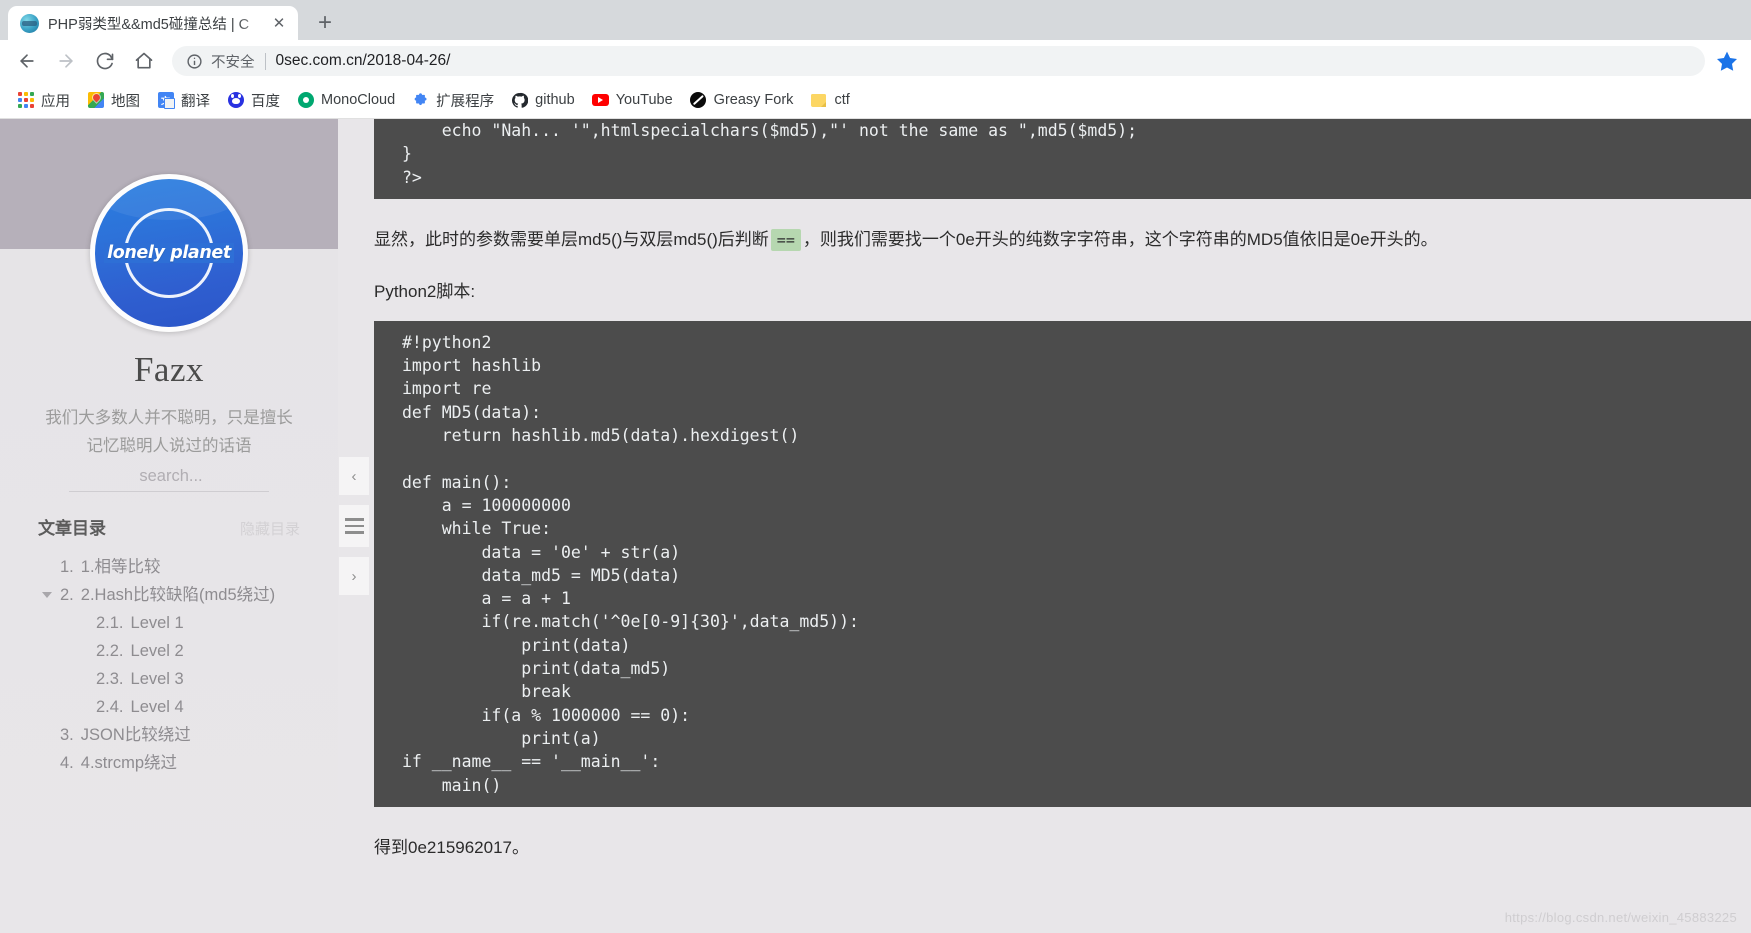 This screenshot has width=1751, height=933. What do you see at coordinates (195, 101) in the screenshot?
I see `bookmark-label: 翻译` at bounding box center [195, 101].